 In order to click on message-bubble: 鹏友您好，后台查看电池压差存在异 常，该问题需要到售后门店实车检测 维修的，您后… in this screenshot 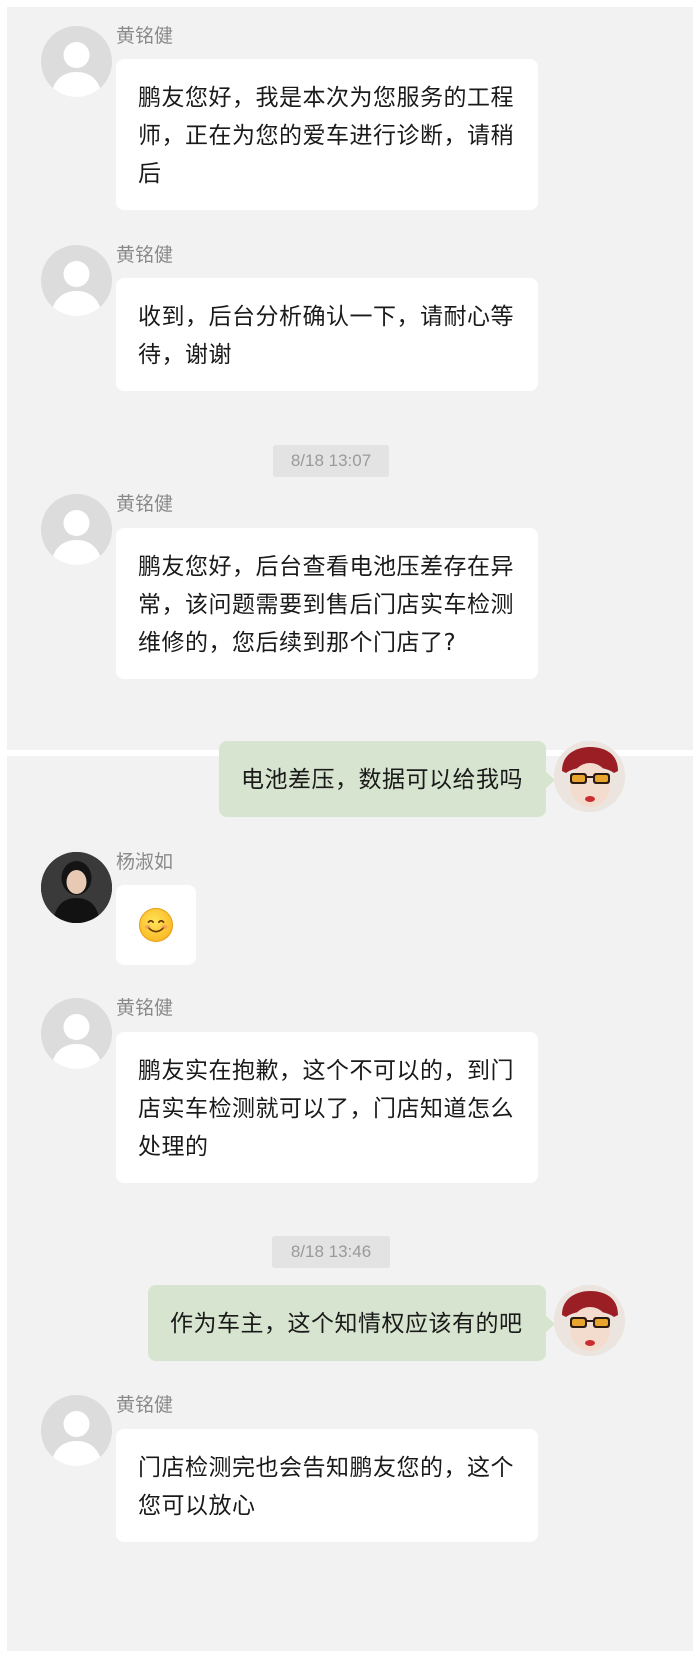, I will do `click(327, 603)`.